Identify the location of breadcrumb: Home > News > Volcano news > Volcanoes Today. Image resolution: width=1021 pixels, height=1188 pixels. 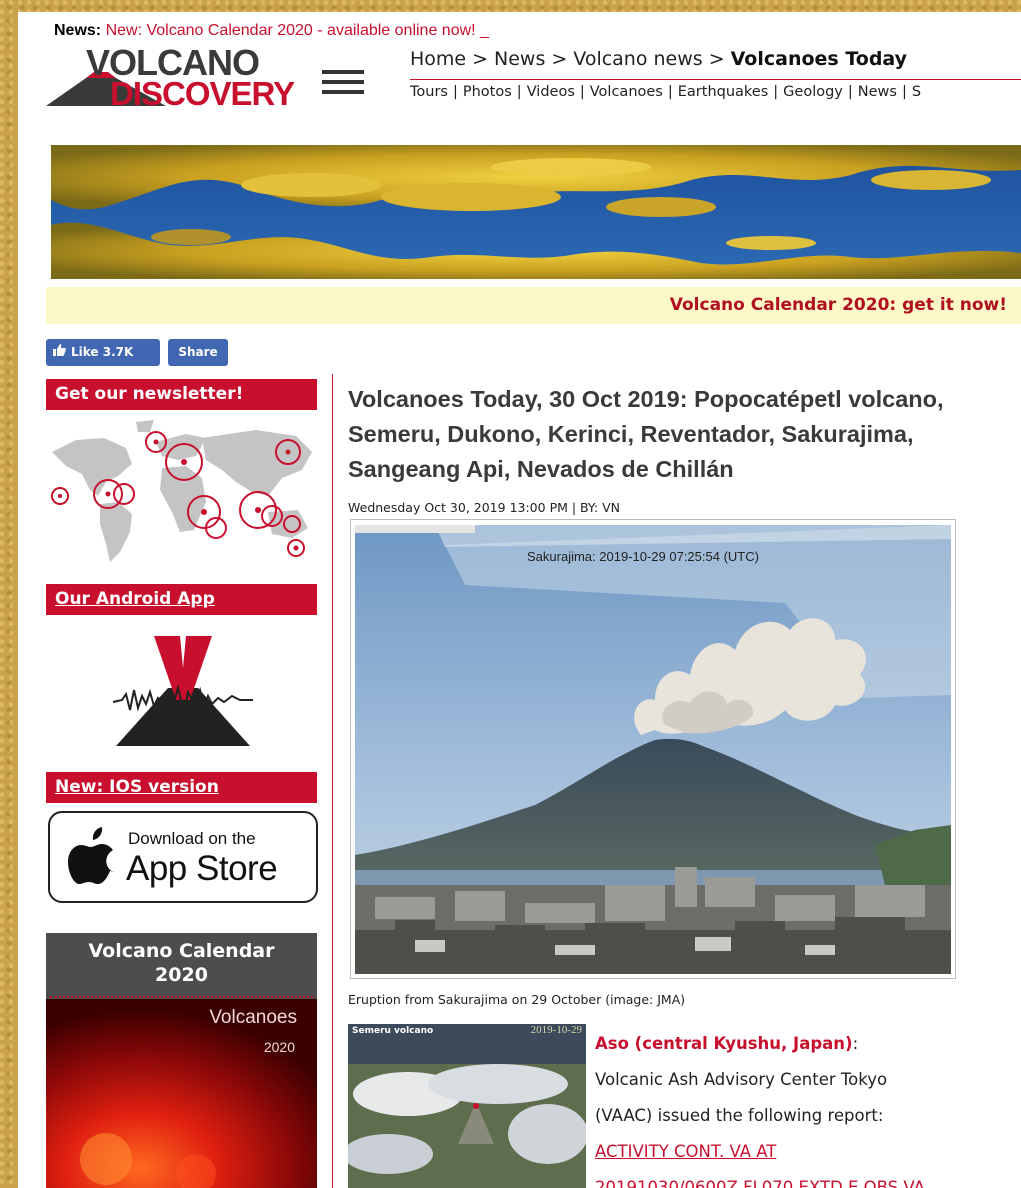
(658, 59).